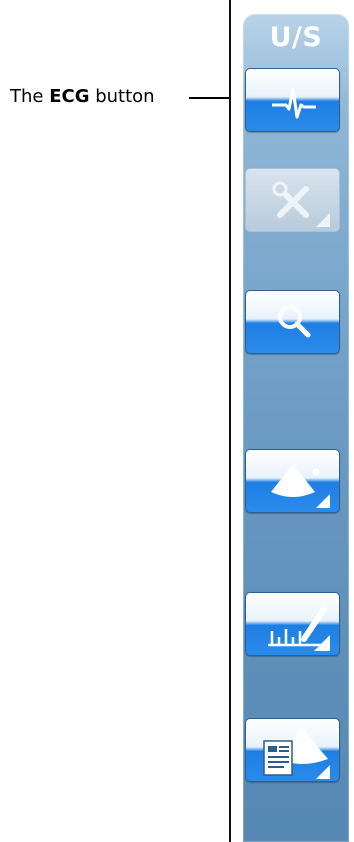 This screenshot has height=842, width=354. I want to click on zoom-button, so click(292, 322).